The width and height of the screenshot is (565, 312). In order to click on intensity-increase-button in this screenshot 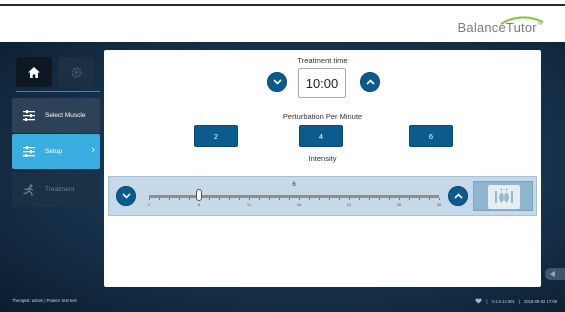, I will do `click(458, 196)`.